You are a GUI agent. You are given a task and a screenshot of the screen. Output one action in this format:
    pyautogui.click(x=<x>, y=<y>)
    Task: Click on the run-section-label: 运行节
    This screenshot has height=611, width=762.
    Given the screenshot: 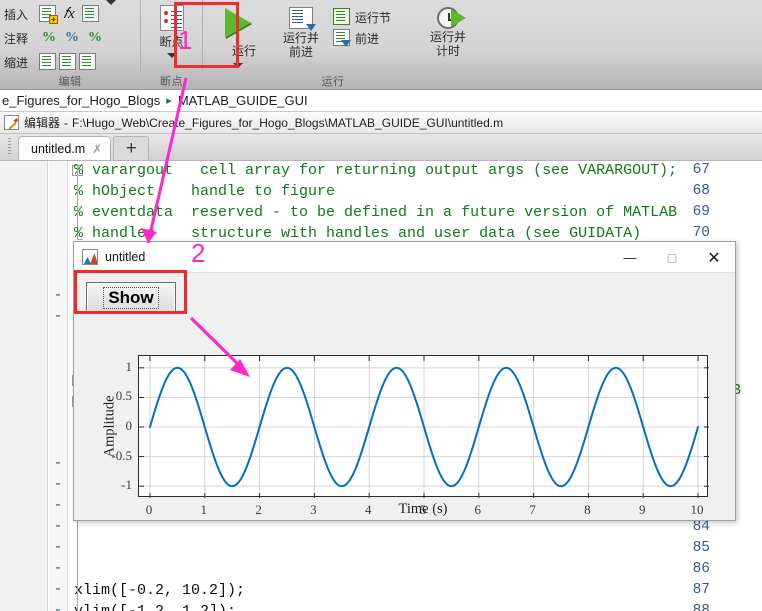 What is the action you would take?
    pyautogui.click(x=373, y=17)
    